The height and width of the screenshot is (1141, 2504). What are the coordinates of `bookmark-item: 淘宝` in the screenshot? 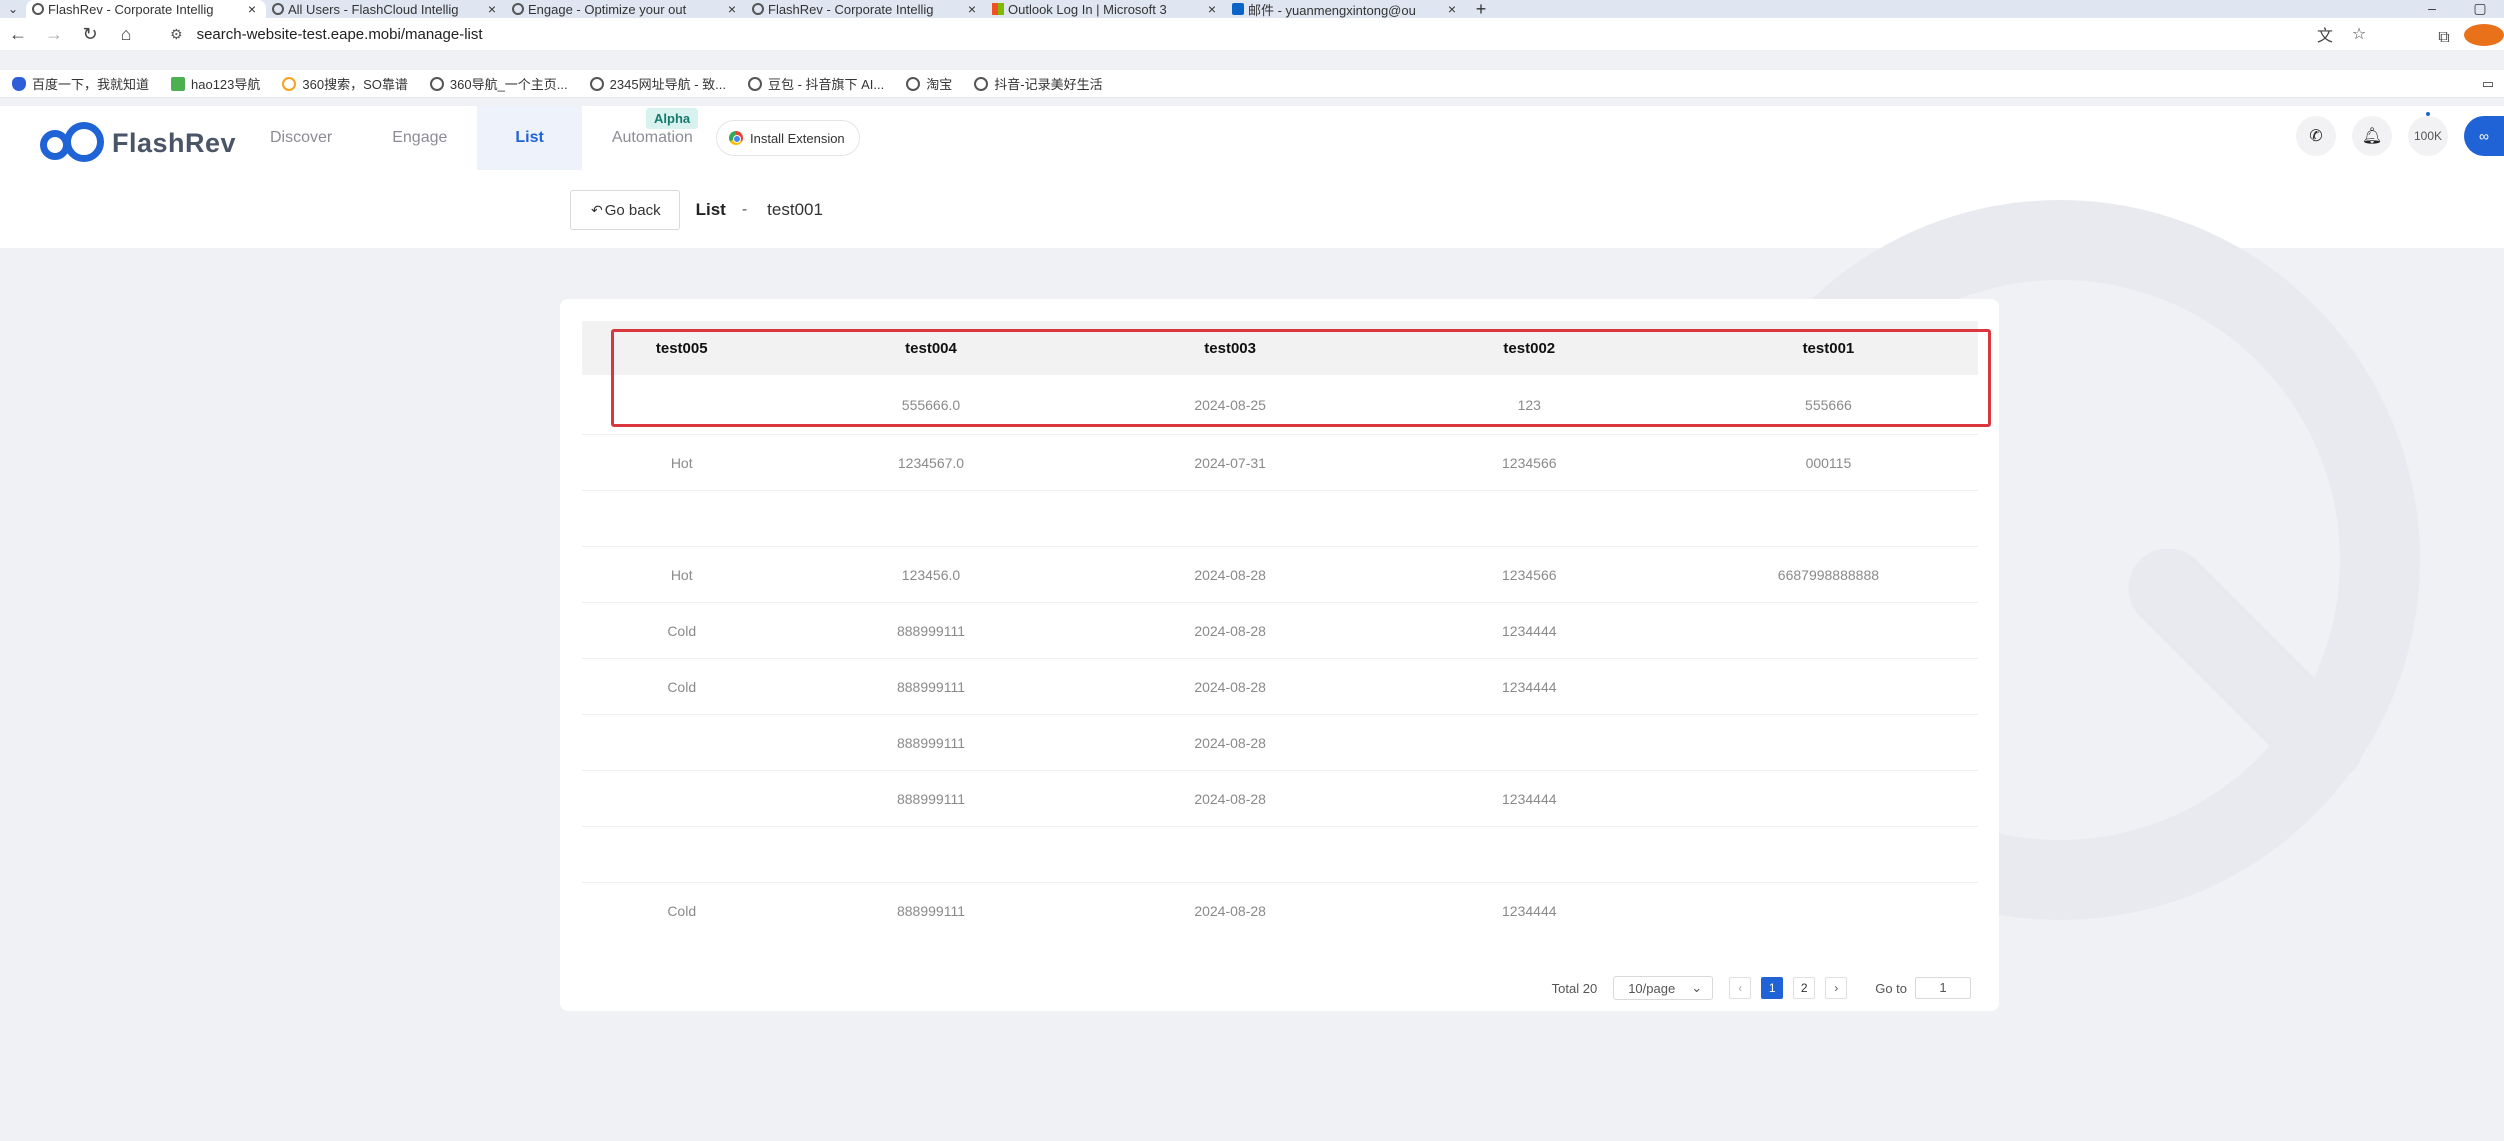 It's located at (929, 83).